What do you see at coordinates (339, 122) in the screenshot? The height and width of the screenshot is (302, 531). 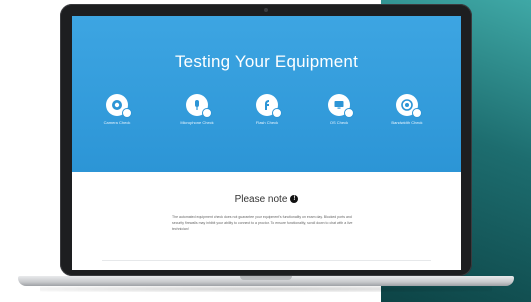 I see `os-check-label: OS Check` at bounding box center [339, 122].